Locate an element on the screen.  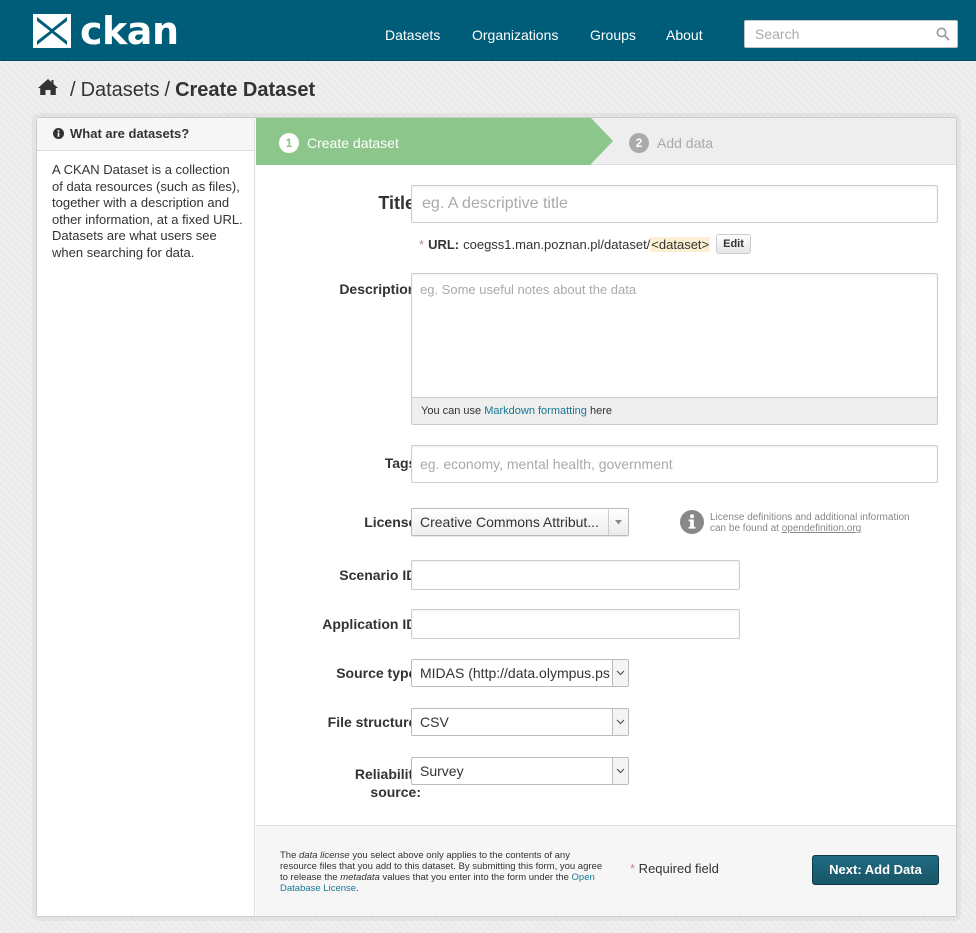
reliability-source-select: Survey is located at coordinates (520, 771).